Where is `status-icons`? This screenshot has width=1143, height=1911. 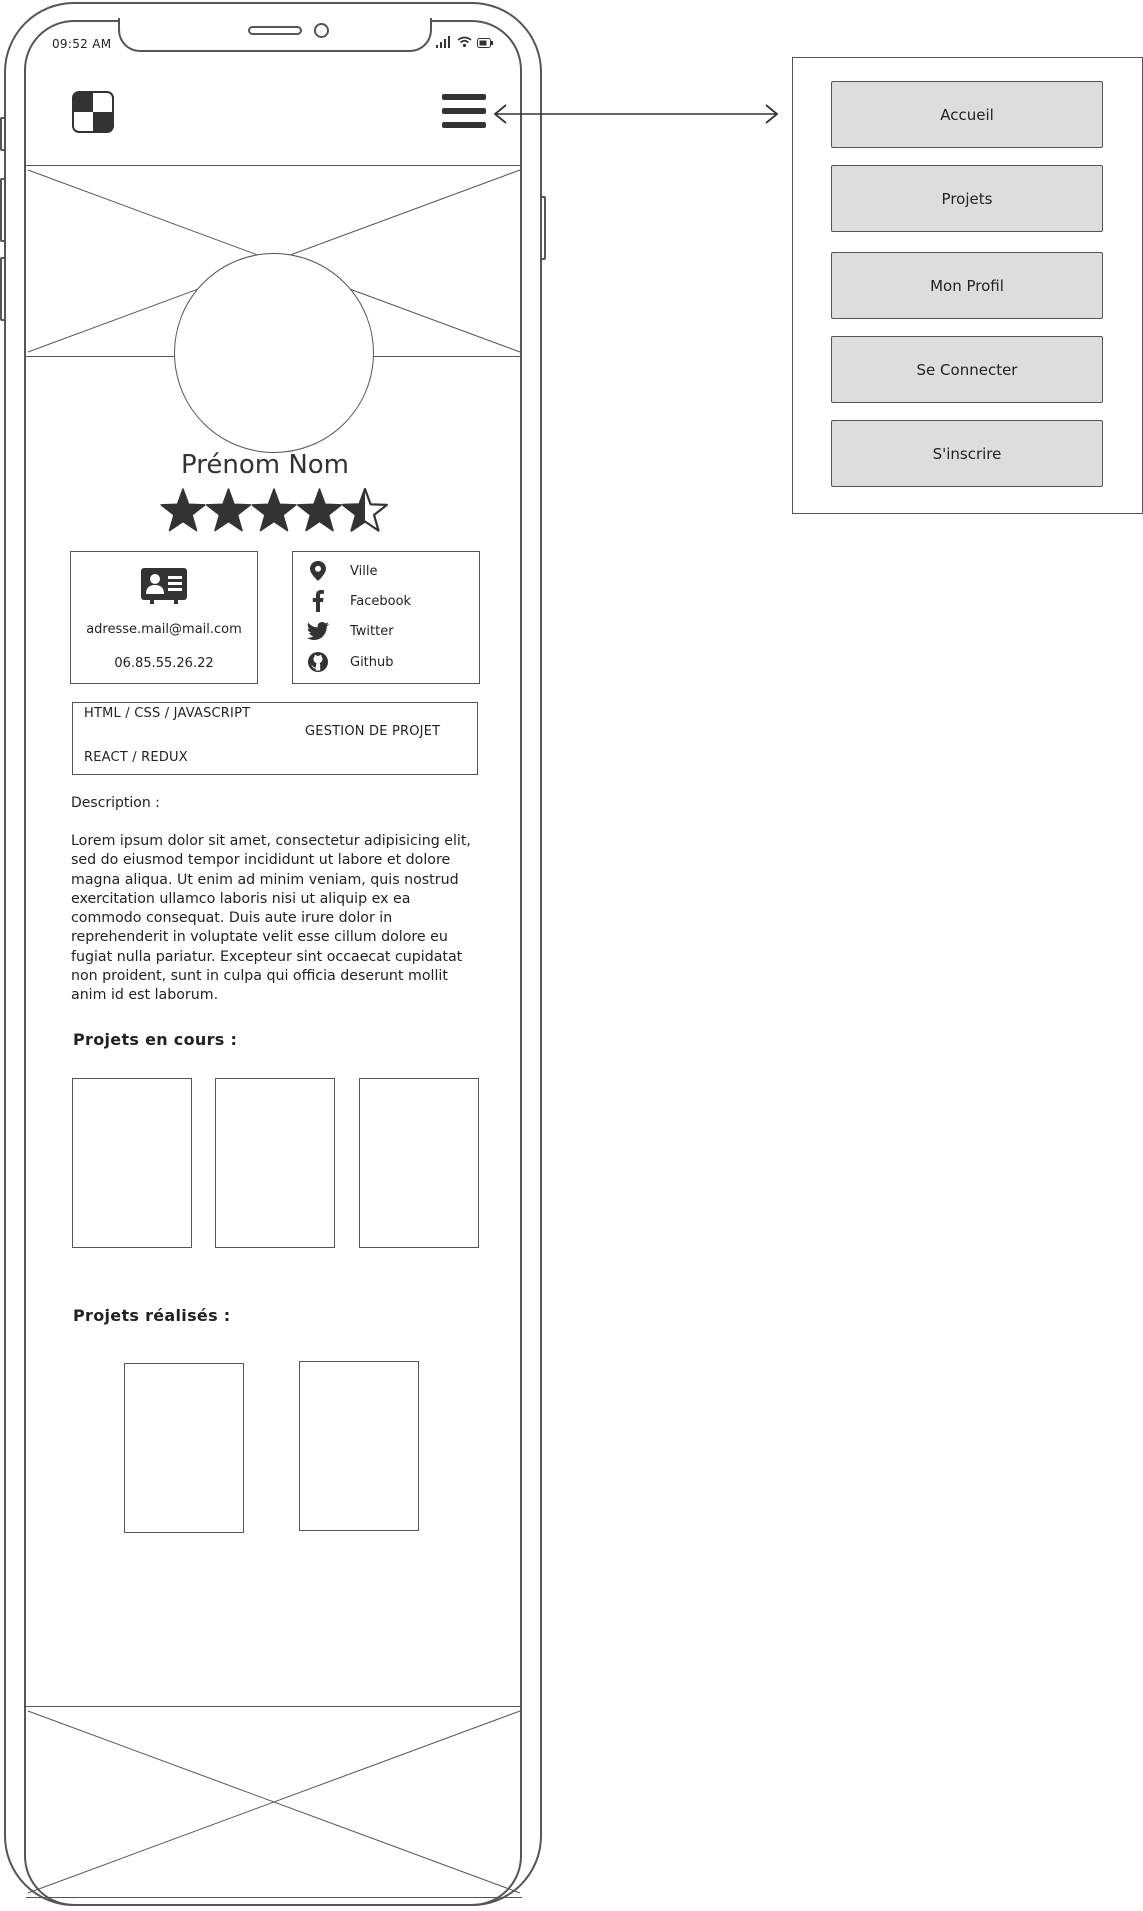 status-icons is located at coordinates (464, 42).